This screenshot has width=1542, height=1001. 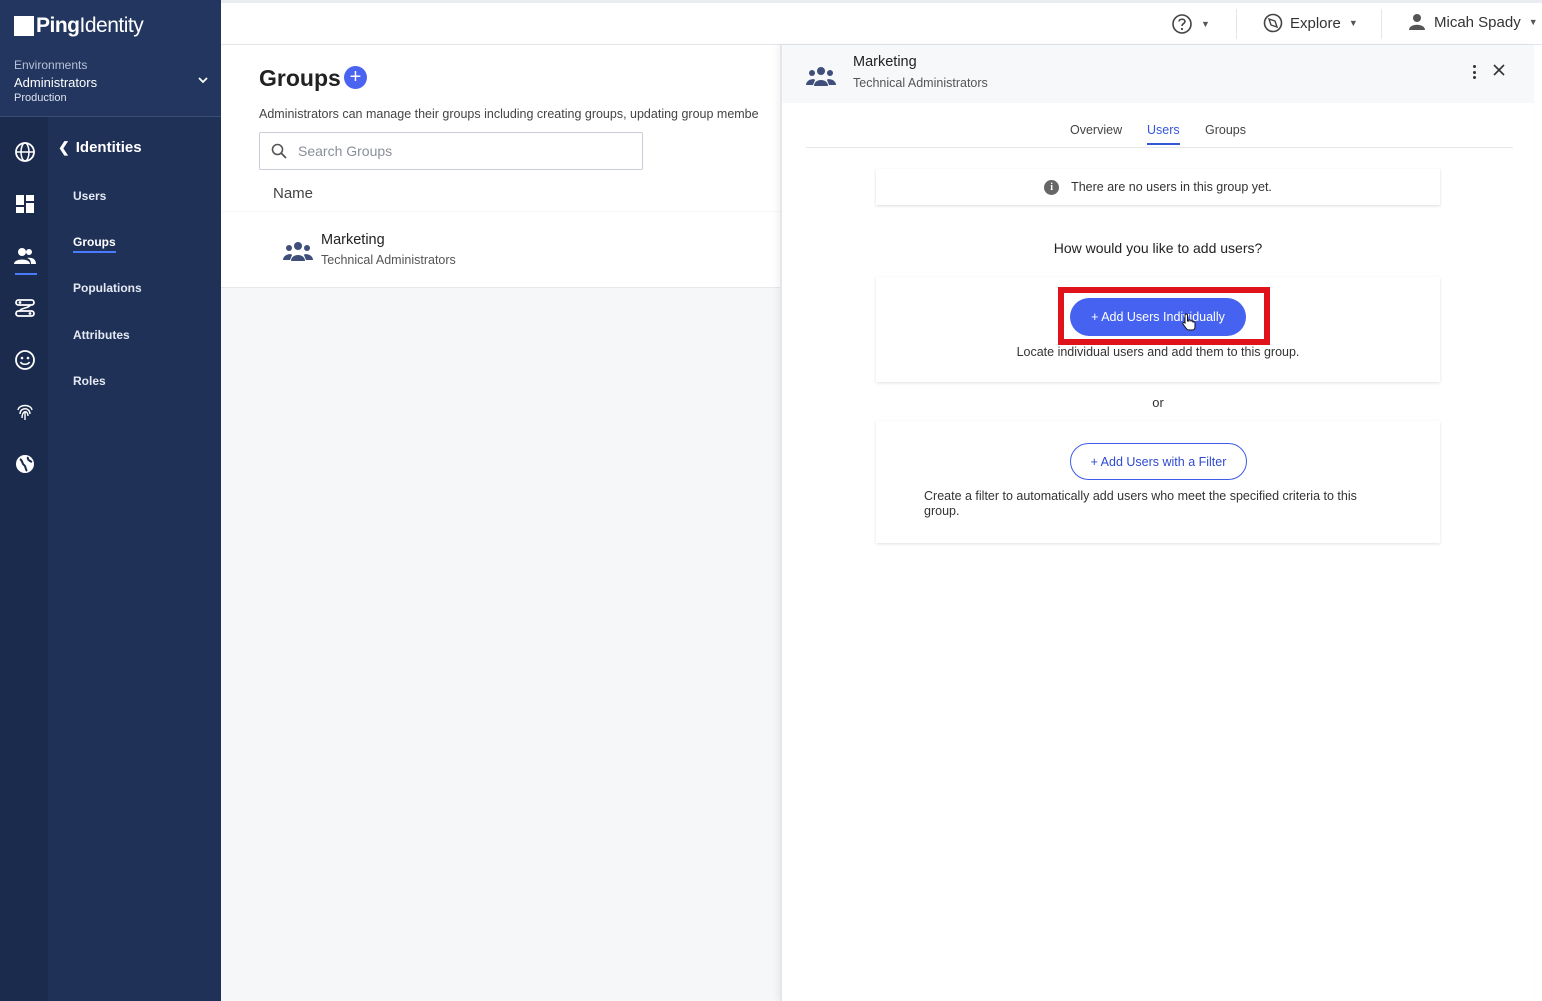 What do you see at coordinates (1474, 72) in the screenshot?
I see `more-options-icon` at bounding box center [1474, 72].